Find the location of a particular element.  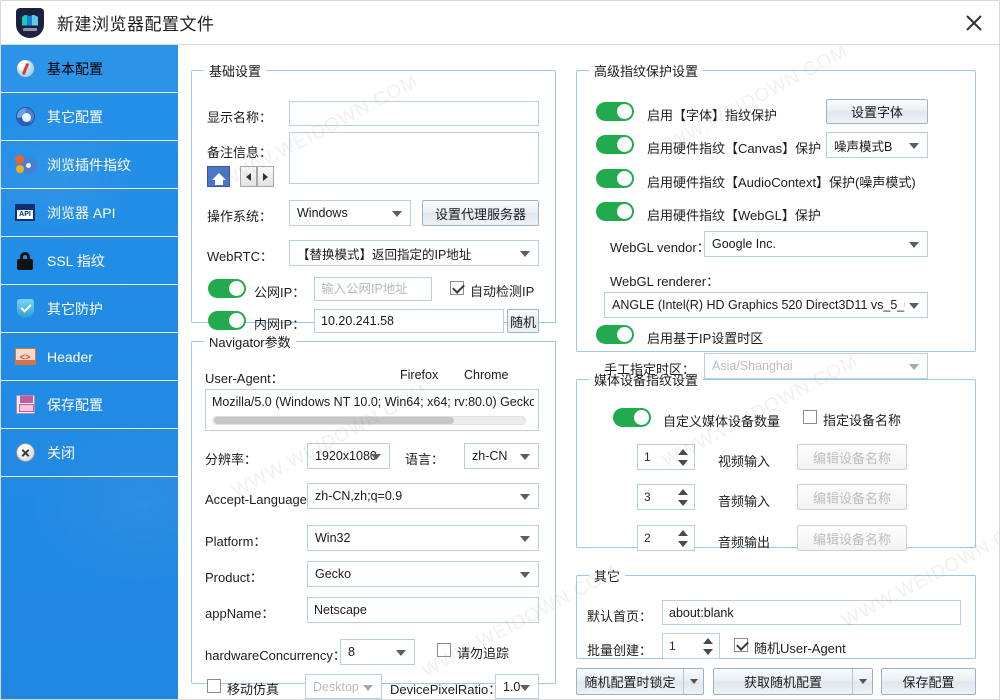

proxy-settings-button: 设置代理服务器 is located at coordinates (480, 213).